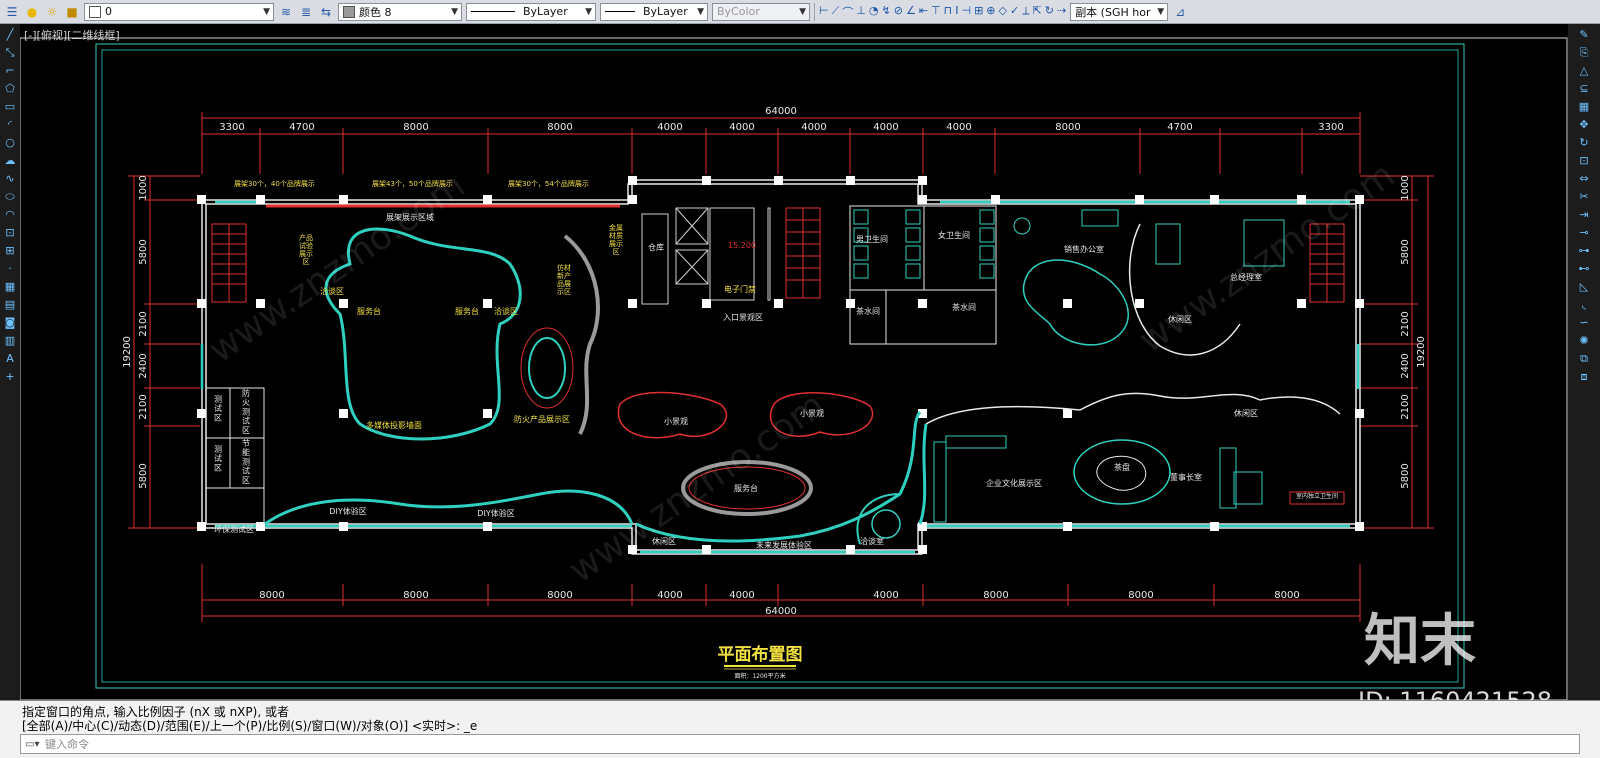 This screenshot has height=758, width=1600. What do you see at coordinates (1584, 53) in the screenshot?
I see `copy-icon: ⎘` at bounding box center [1584, 53].